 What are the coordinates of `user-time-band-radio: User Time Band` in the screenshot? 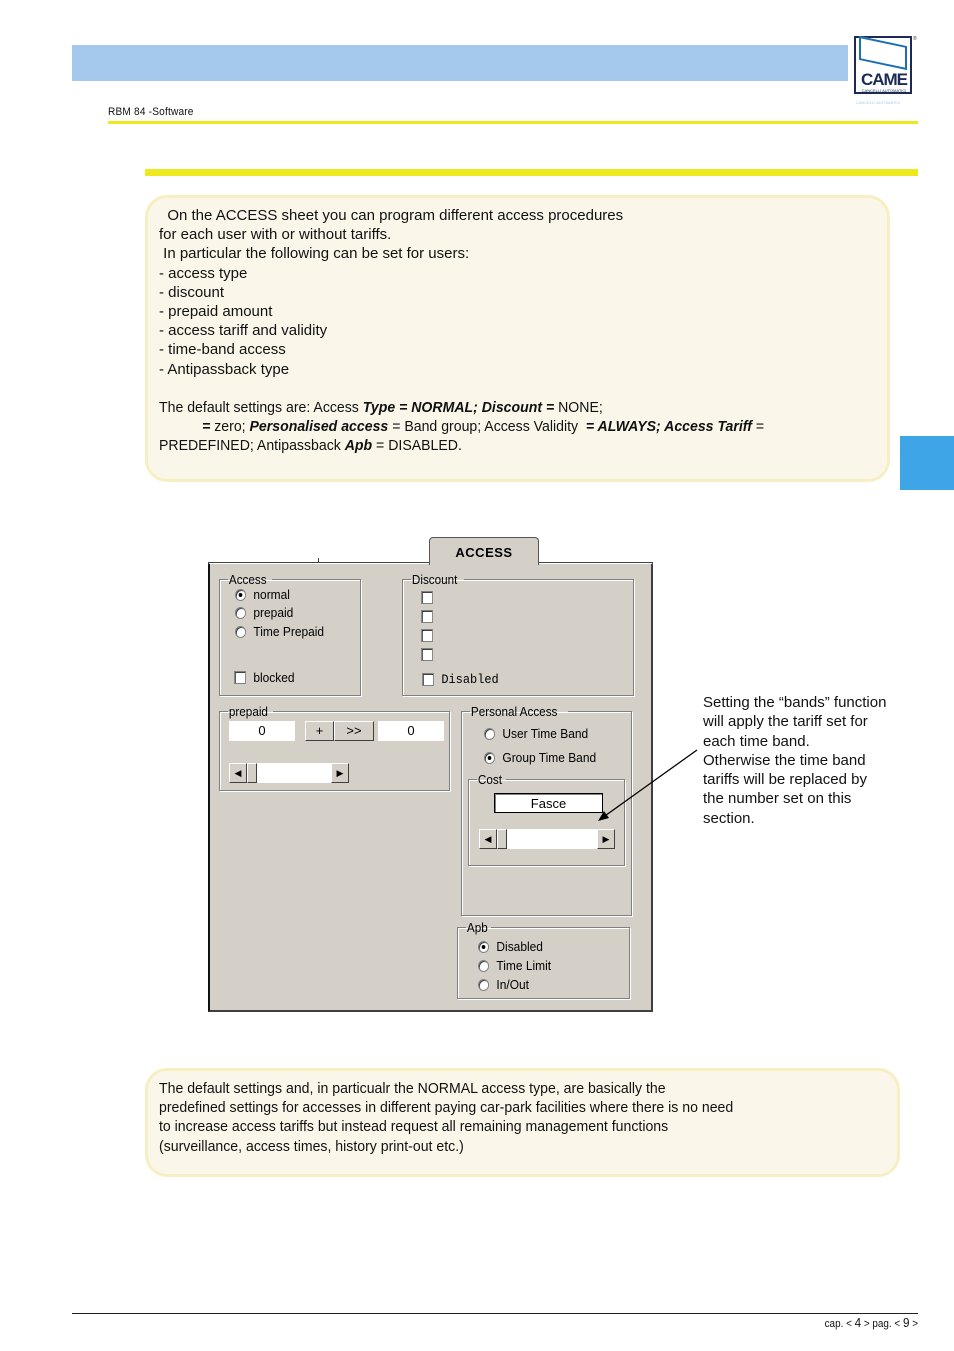 It's located at (536, 733).